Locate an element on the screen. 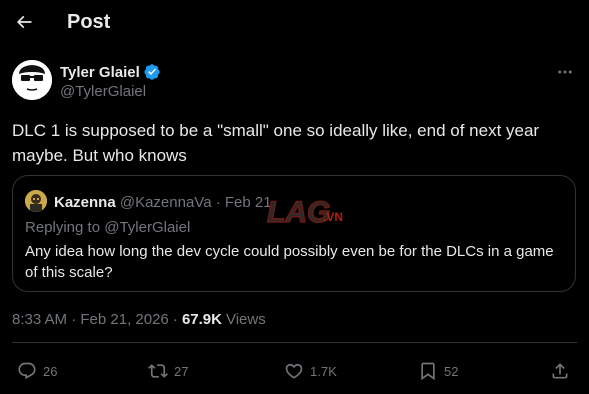 The image size is (589, 394). bookmark-button: 52 is located at coordinates (438, 371).